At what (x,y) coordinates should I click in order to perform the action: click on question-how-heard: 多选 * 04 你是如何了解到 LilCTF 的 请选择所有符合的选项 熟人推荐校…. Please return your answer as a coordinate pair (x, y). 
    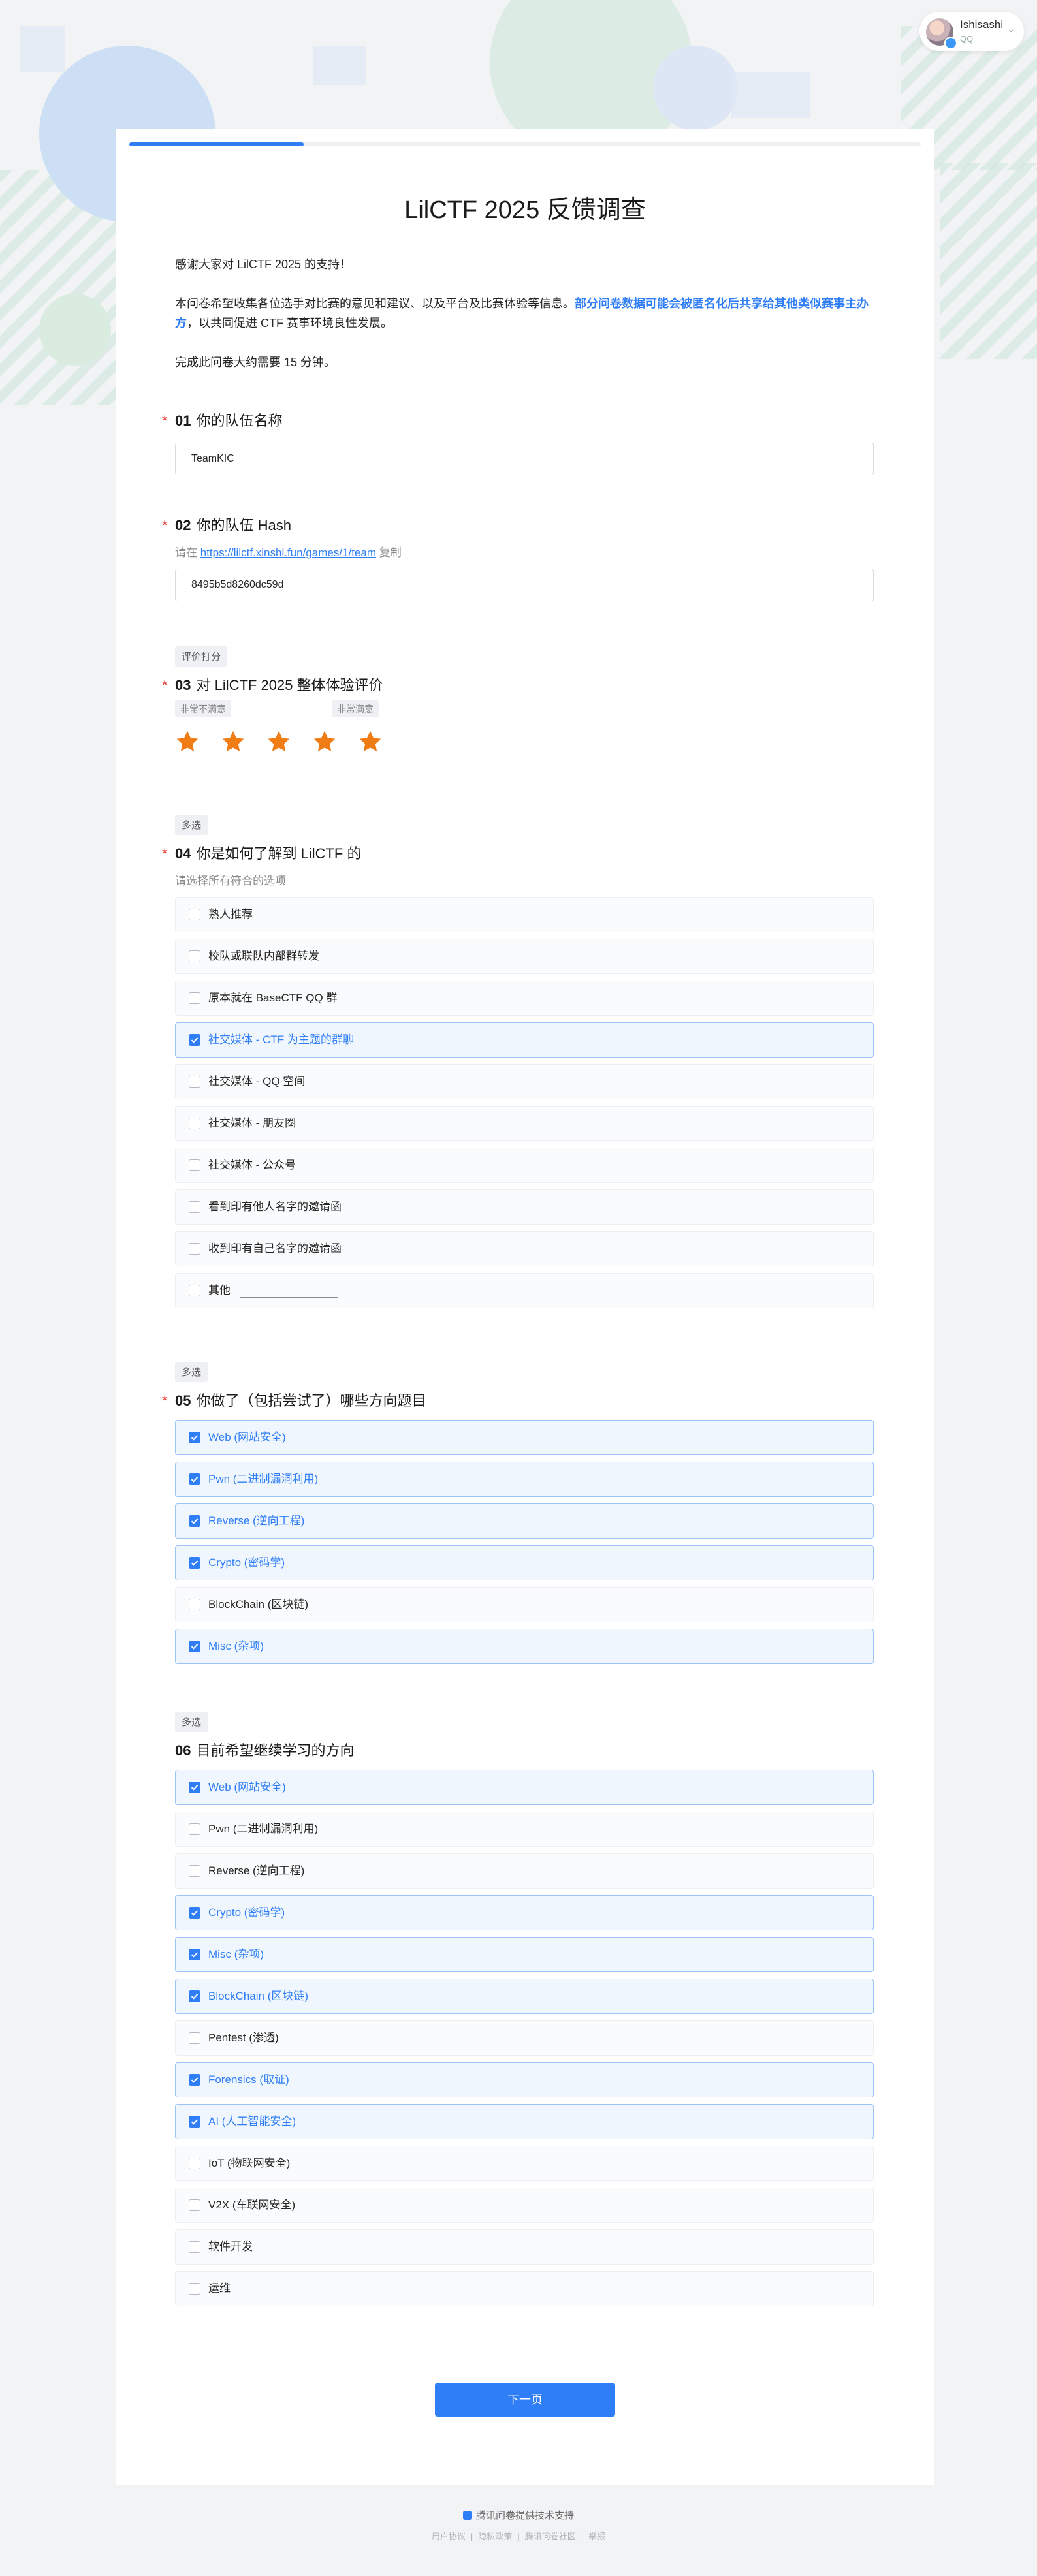
    Looking at the image, I should click on (518, 1061).